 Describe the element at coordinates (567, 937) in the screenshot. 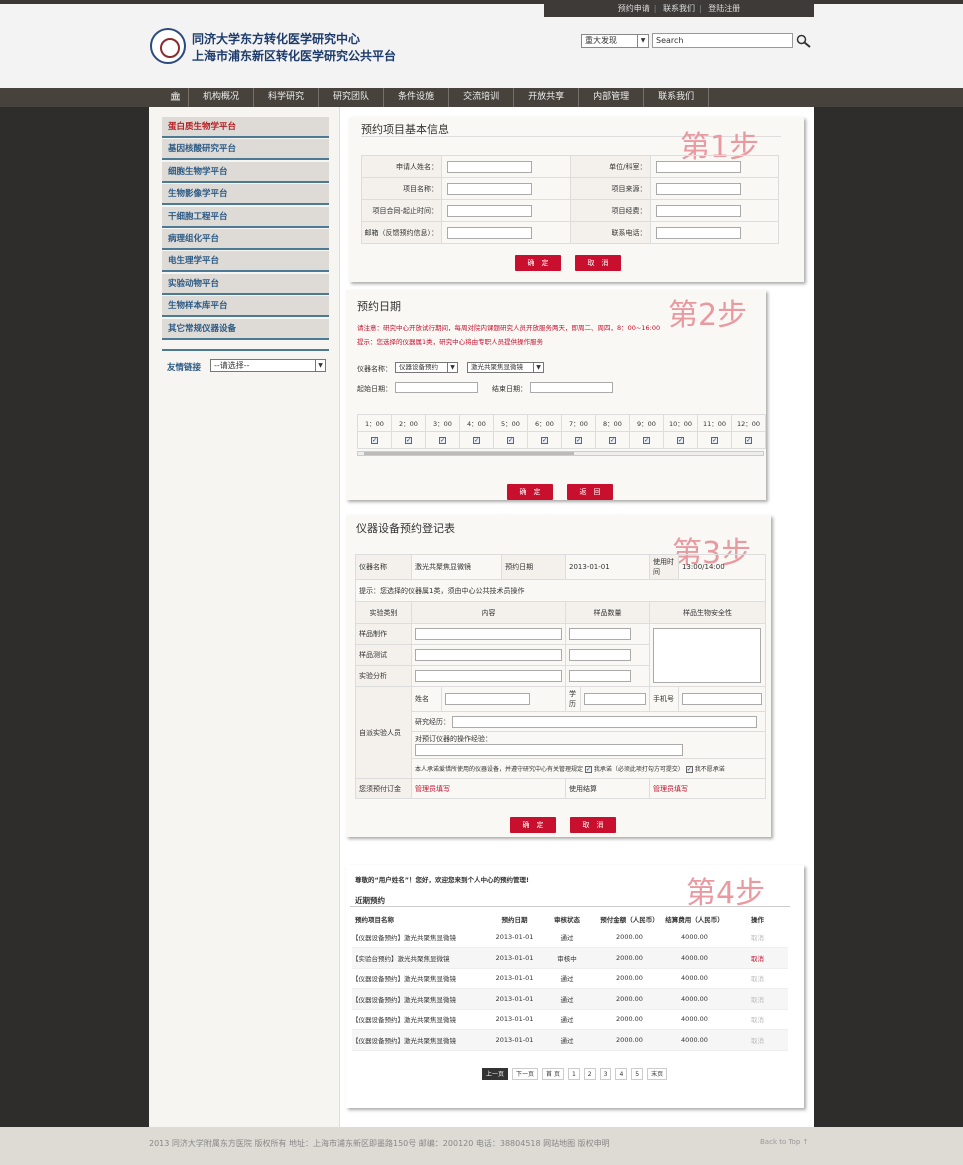

I see `cell-status: 通过` at that location.